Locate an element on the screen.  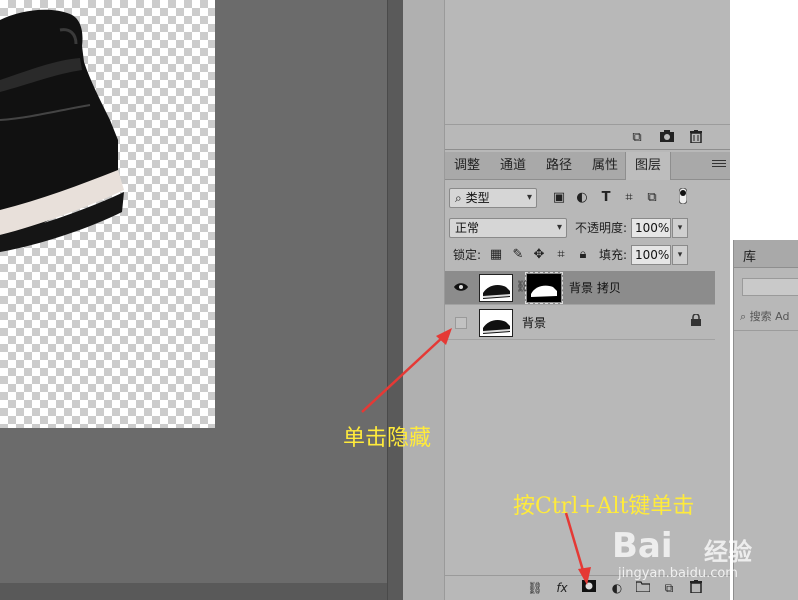
blend-mode-value: 正常 is located at coordinates (467, 228).